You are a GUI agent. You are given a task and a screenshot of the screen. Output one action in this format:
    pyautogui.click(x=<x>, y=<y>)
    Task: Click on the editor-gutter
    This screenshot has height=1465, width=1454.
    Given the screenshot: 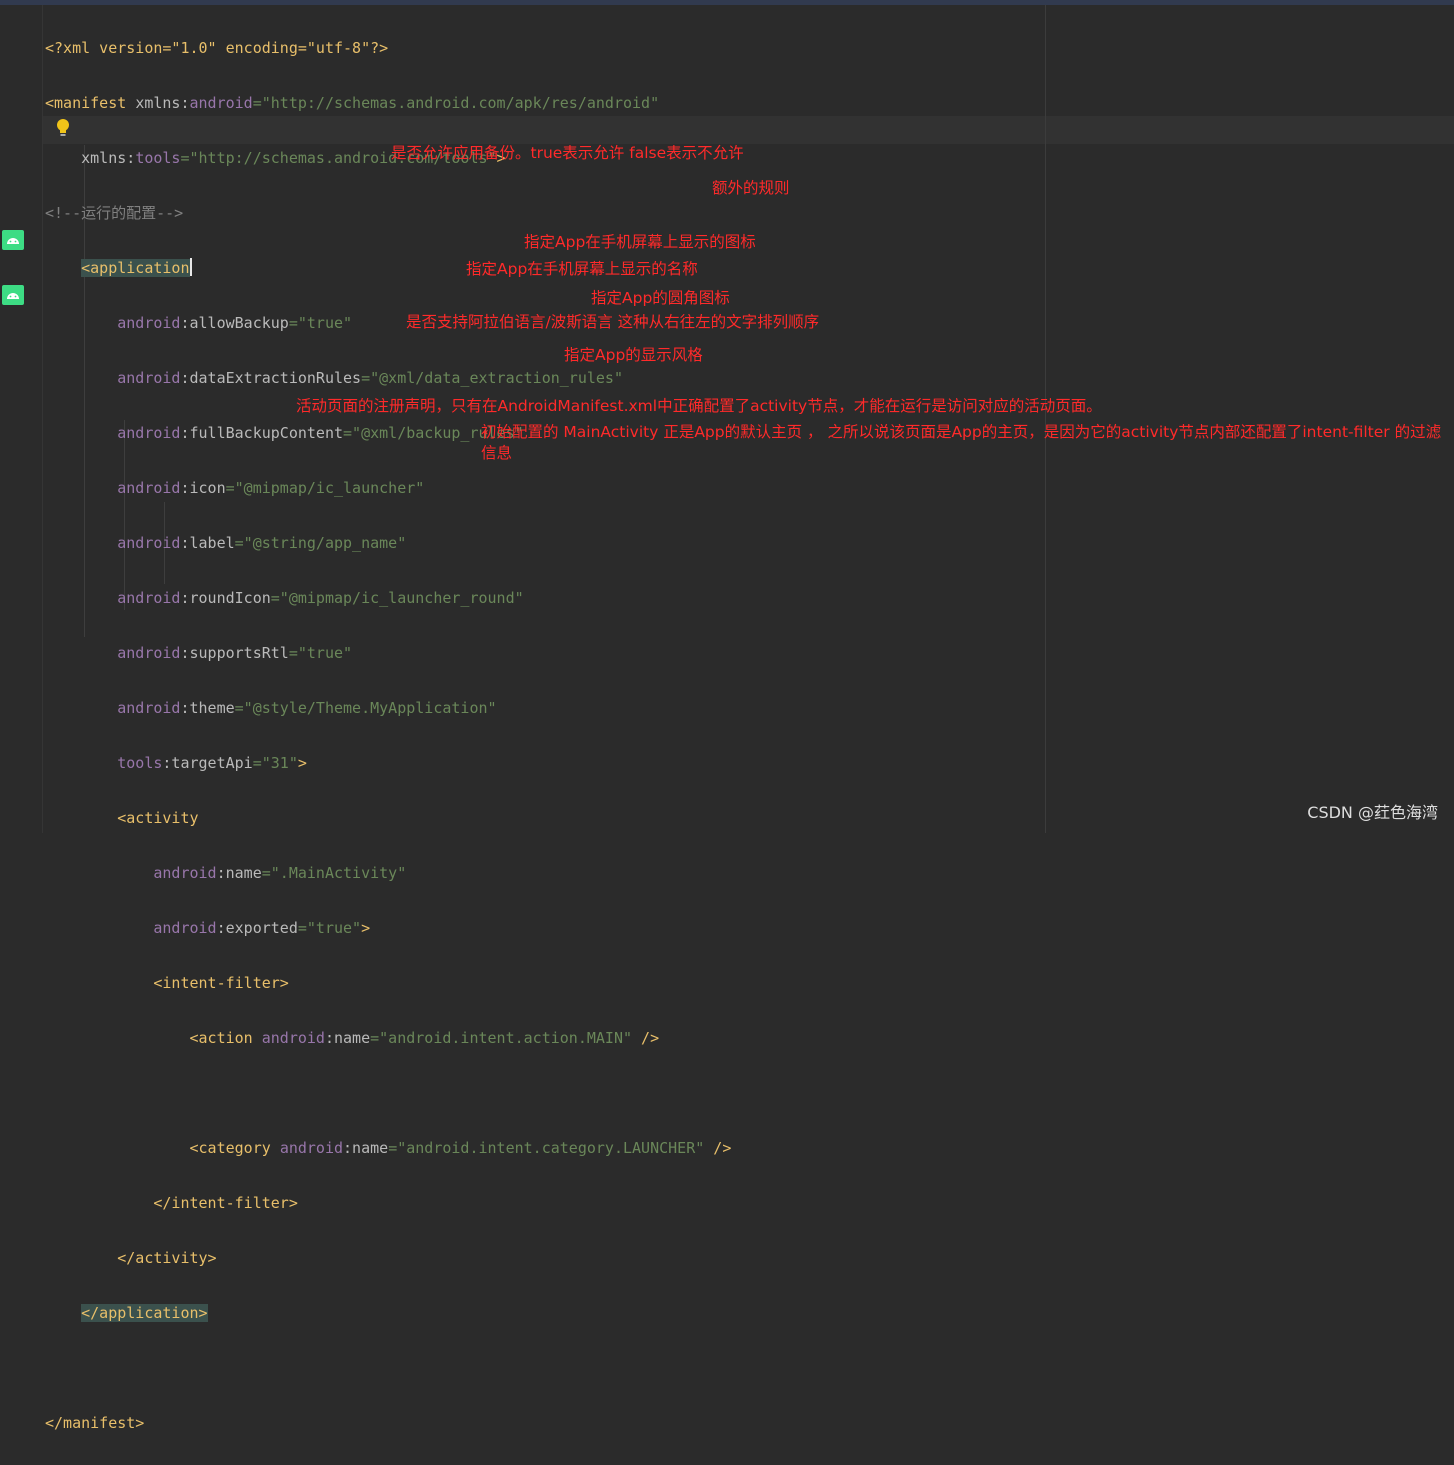 What is the action you would take?
    pyautogui.click(x=21, y=419)
    